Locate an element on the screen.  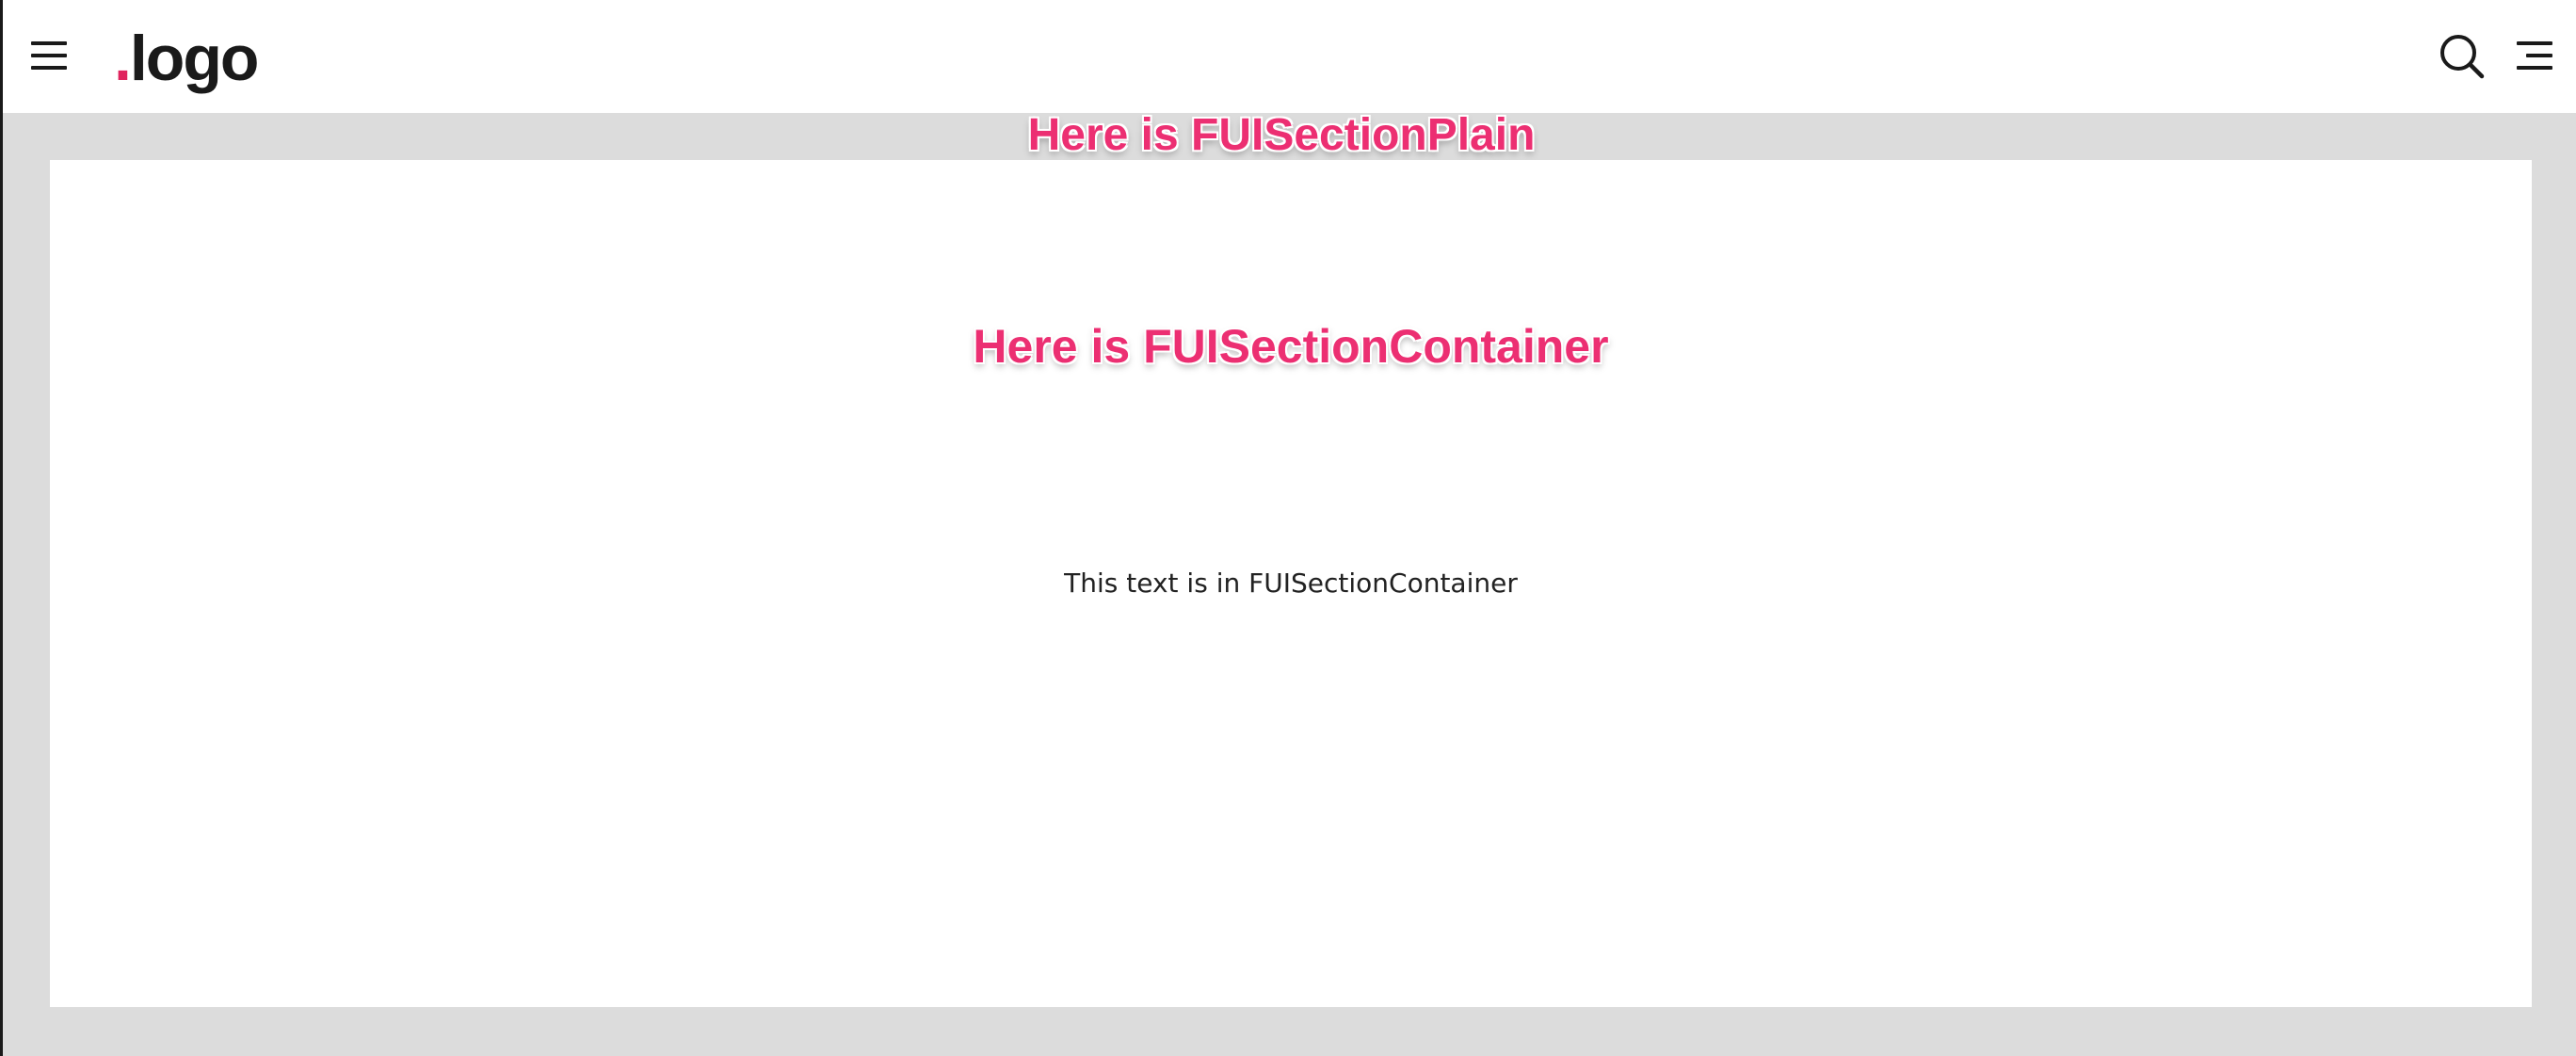
search-button is located at coordinates (2462, 56).